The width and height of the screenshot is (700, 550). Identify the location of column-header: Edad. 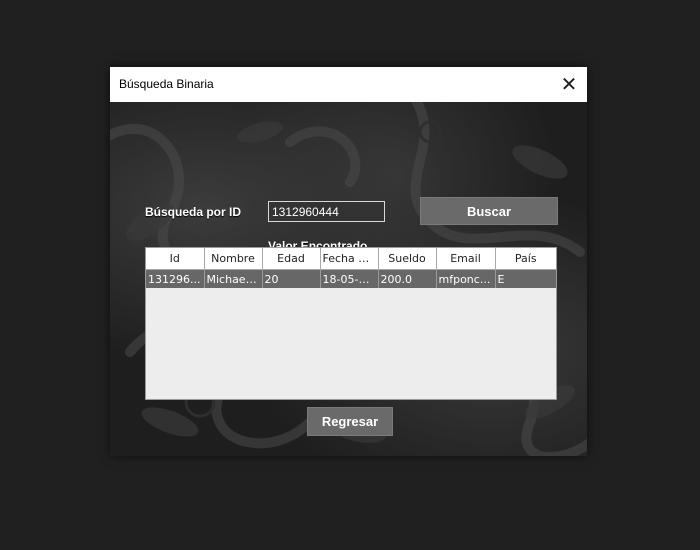
(291, 259).